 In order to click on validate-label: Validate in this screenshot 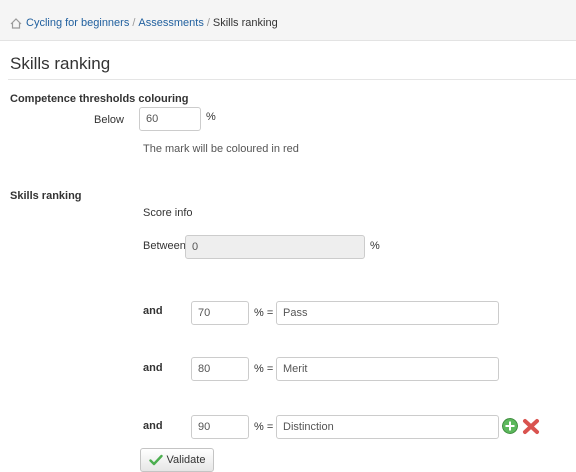, I will do `click(186, 460)`.